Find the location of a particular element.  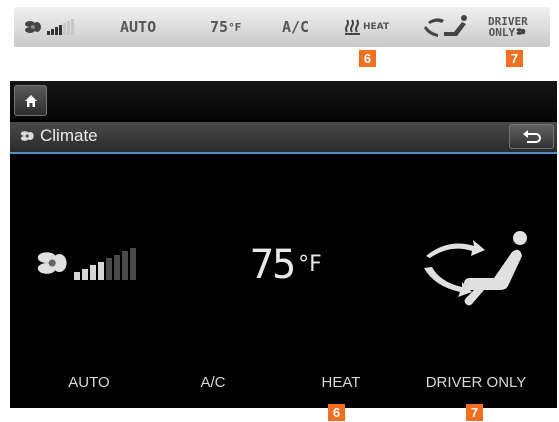

strip-driver-only-line2: ONLY is located at coordinates (508, 32).